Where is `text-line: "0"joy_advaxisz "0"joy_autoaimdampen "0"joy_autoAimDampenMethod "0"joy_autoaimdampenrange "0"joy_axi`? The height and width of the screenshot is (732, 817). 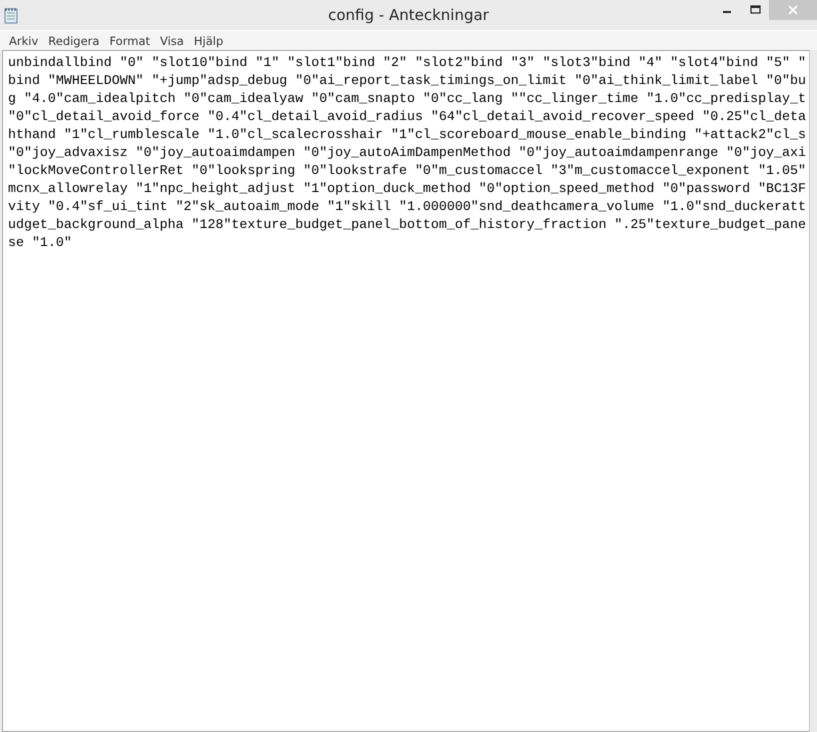
text-line: "0"joy_advaxisz "0"joy_autoaimdampen "0"joy_autoAimDampenMethod "0"joy_autoaimdampenrange "0"joy_axi is located at coordinates (407, 153).